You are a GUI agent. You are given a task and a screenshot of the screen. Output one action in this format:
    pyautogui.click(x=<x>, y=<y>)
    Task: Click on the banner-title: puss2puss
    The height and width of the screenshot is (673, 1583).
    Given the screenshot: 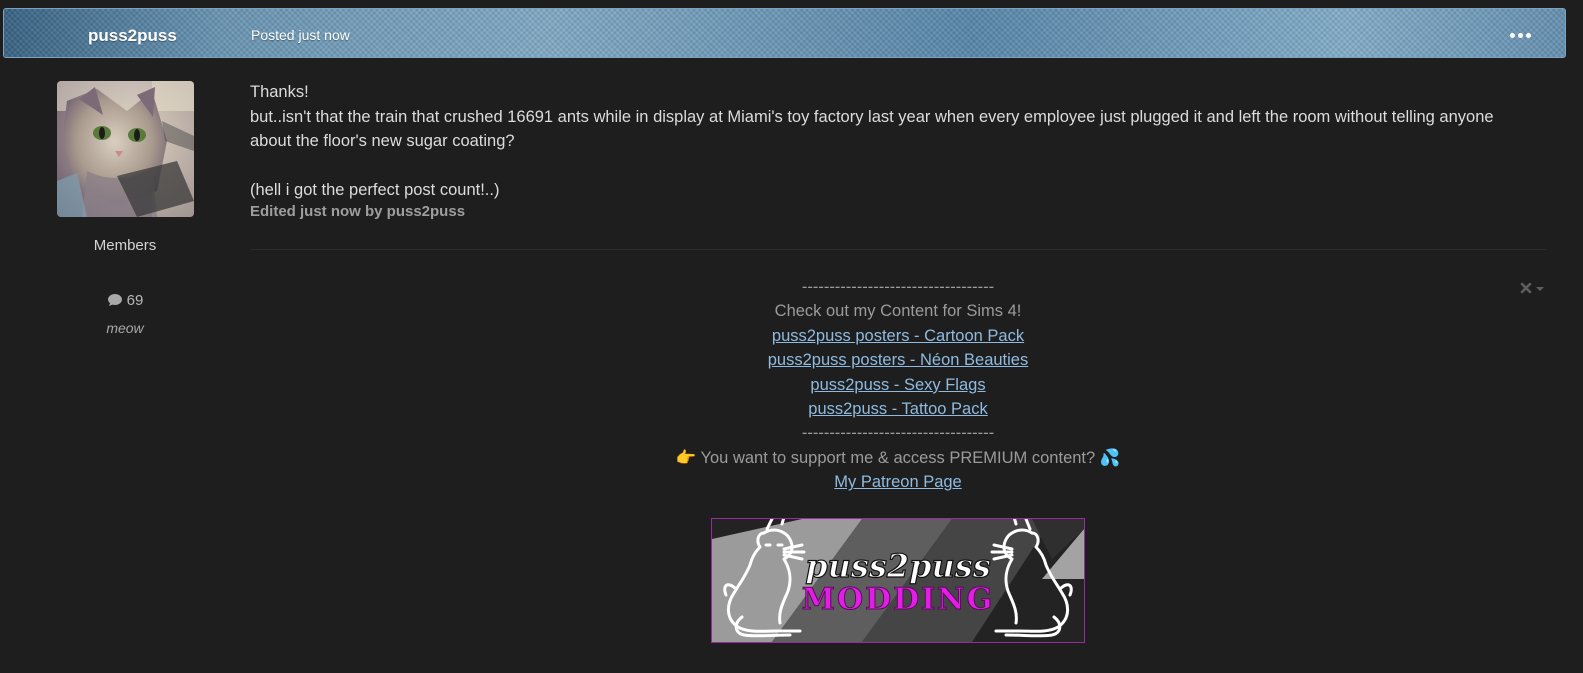 What is the action you would take?
    pyautogui.click(x=898, y=566)
    